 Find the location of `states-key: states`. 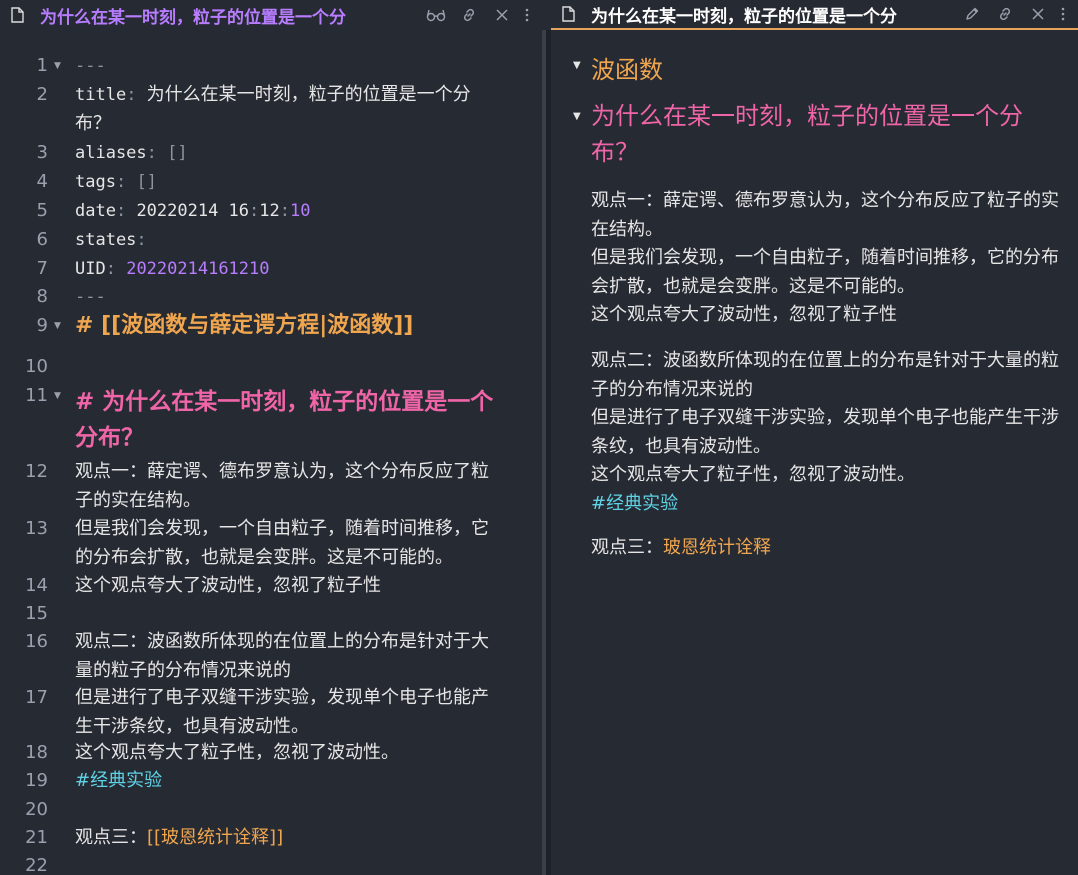

states-key: states is located at coordinates (106, 240).